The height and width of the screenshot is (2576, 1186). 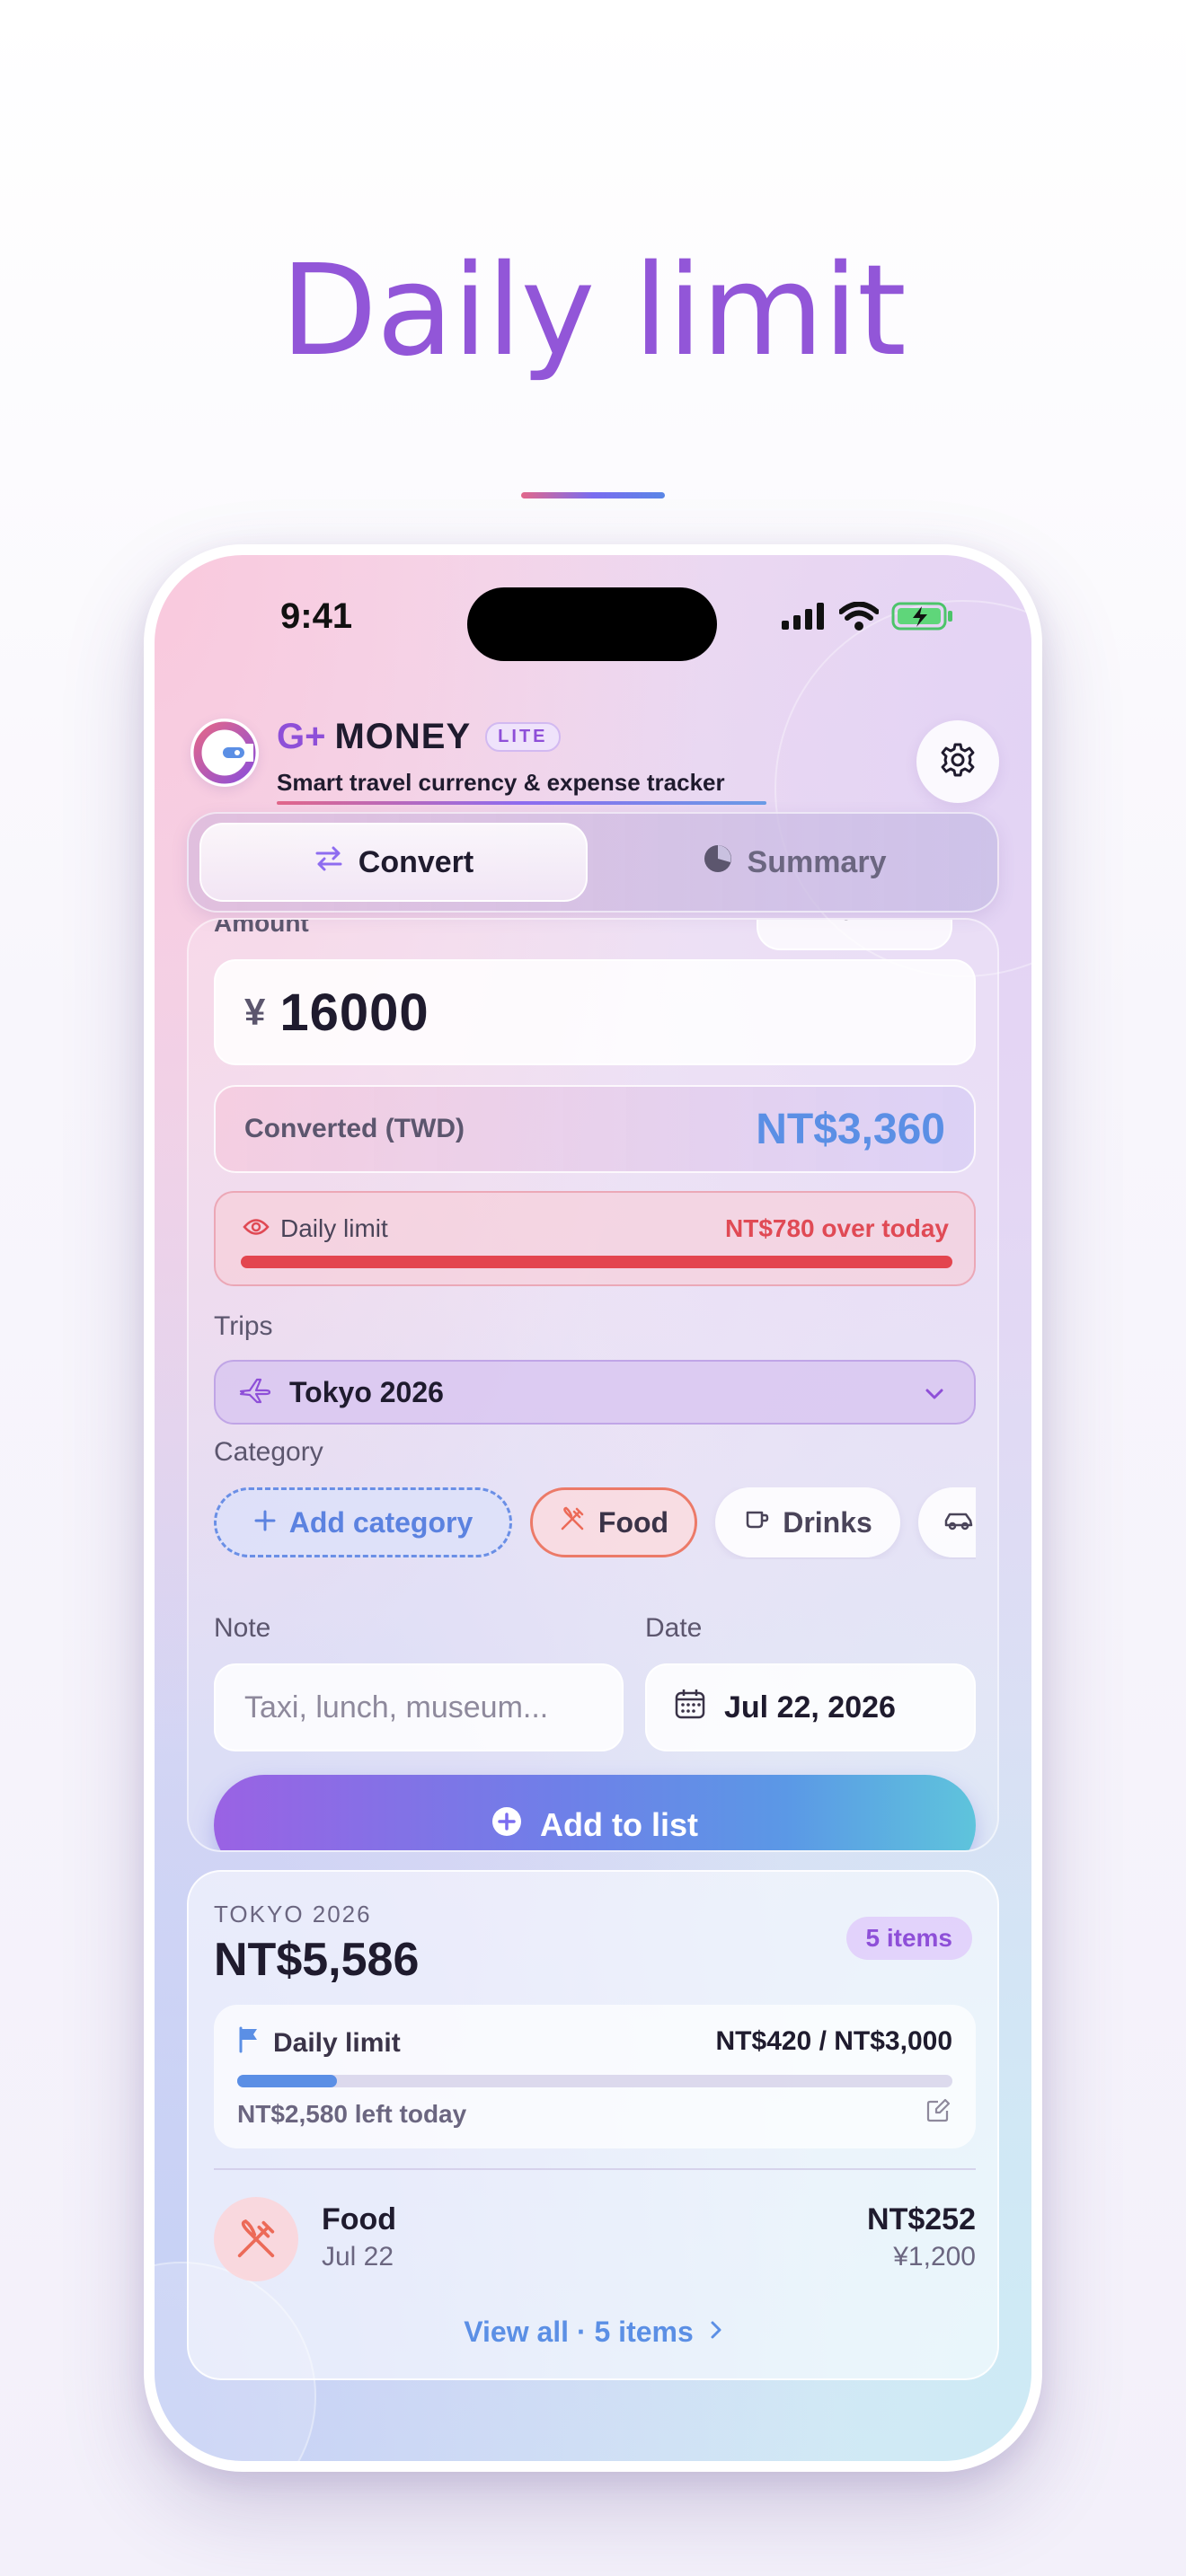 What do you see at coordinates (224, 753) in the screenshot?
I see `app-logo-icon` at bounding box center [224, 753].